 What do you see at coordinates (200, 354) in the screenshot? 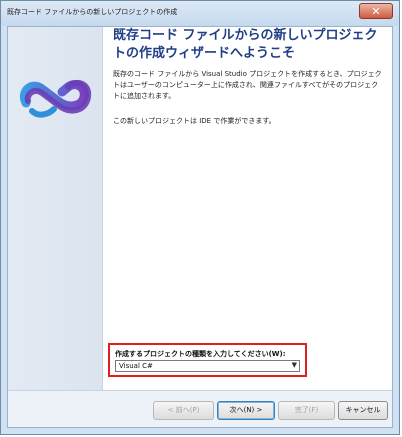
I see `project-type-label: 作成するプロジェクトの種類を入力してください(W):` at bounding box center [200, 354].